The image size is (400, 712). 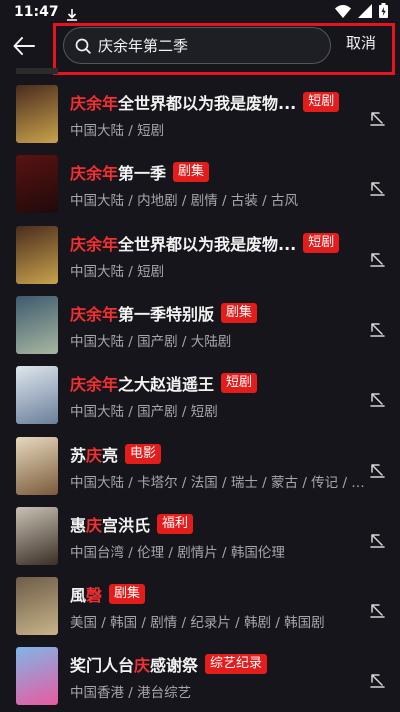 What do you see at coordinates (200, 330) in the screenshot?
I see `result-row: 庆余年第一季特别版 剧集中国大陆 / 国产剧 / 大陆剧` at bounding box center [200, 330].